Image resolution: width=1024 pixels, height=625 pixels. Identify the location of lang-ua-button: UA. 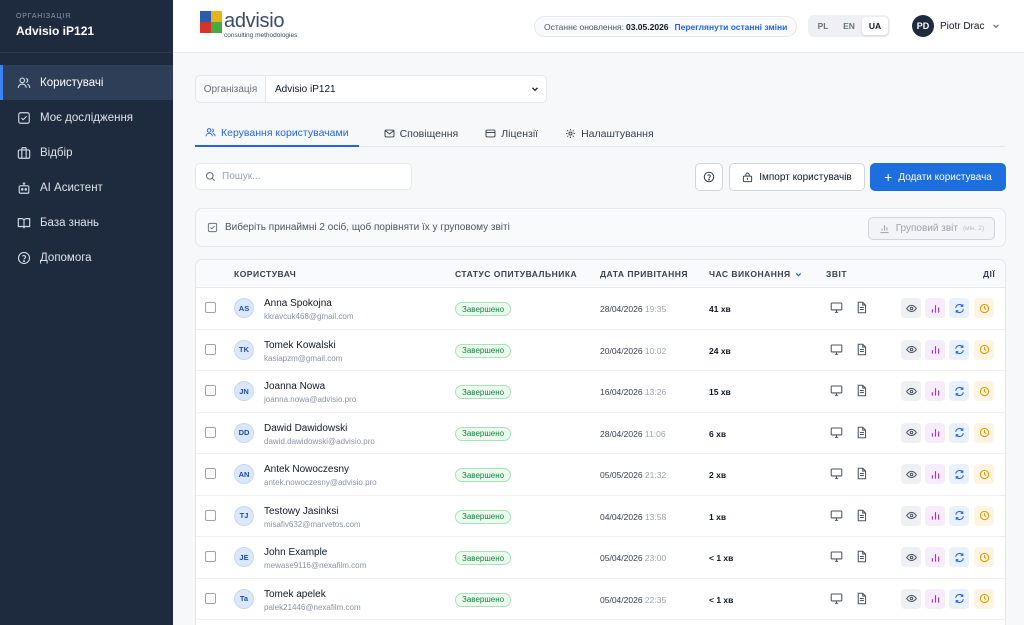
(875, 26).